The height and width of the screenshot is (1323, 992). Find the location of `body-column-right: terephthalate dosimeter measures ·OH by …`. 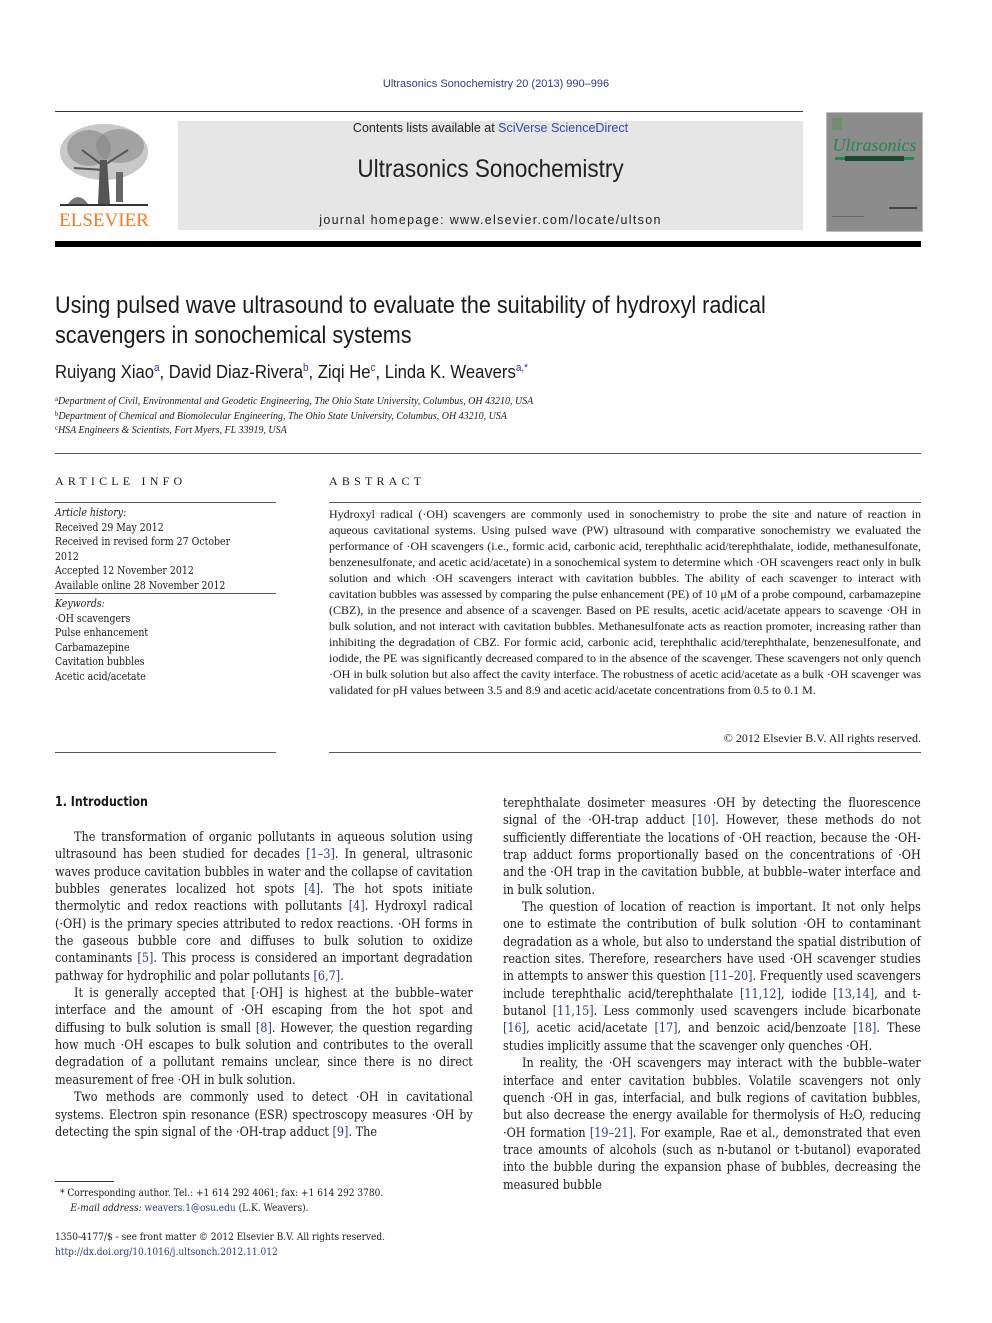

body-column-right: terephthalate dosimeter measures ·OH by … is located at coordinates (712, 994).